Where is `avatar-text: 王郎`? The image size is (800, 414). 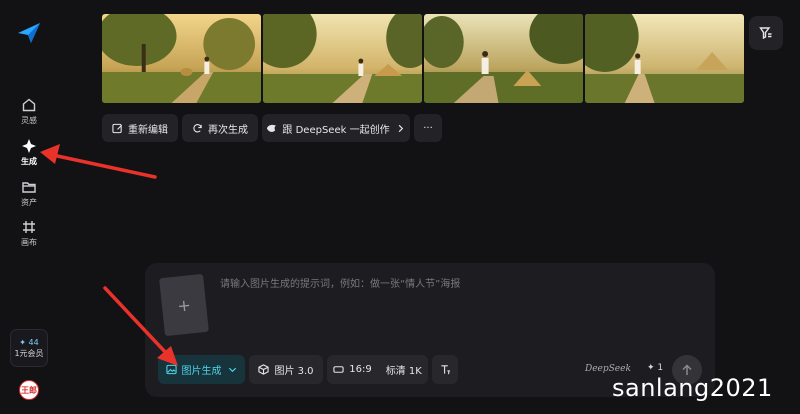 avatar-text: 王郎 is located at coordinates (29, 390).